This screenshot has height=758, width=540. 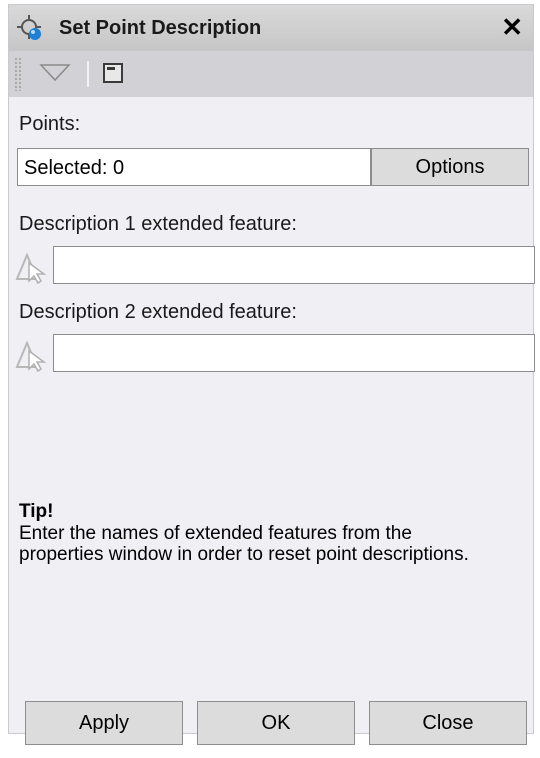 What do you see at coordinates (294, 353) in the screenshot?
I see `description2-input` at bounding box center [294, 353].